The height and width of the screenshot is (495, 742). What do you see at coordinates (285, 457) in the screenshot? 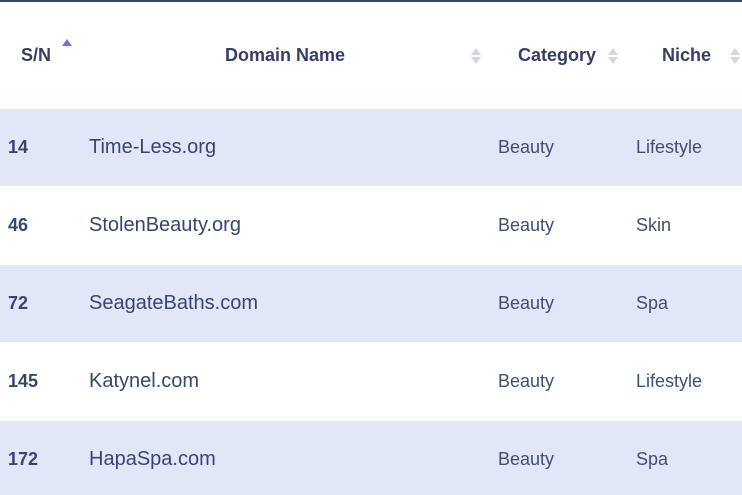
I see `cell-domain: HapaSpa.com` at bounding box center [285, 457].